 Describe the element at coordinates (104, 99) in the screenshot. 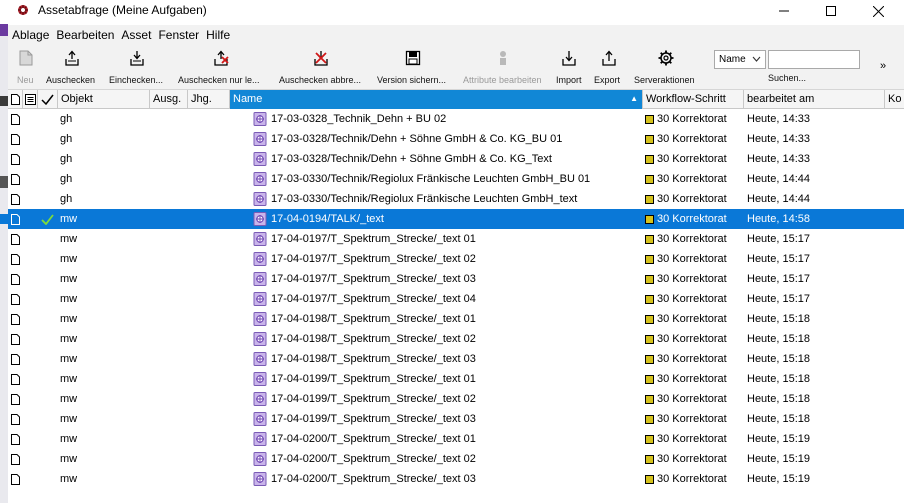

I see `column-objekt: Objekt` at that location.